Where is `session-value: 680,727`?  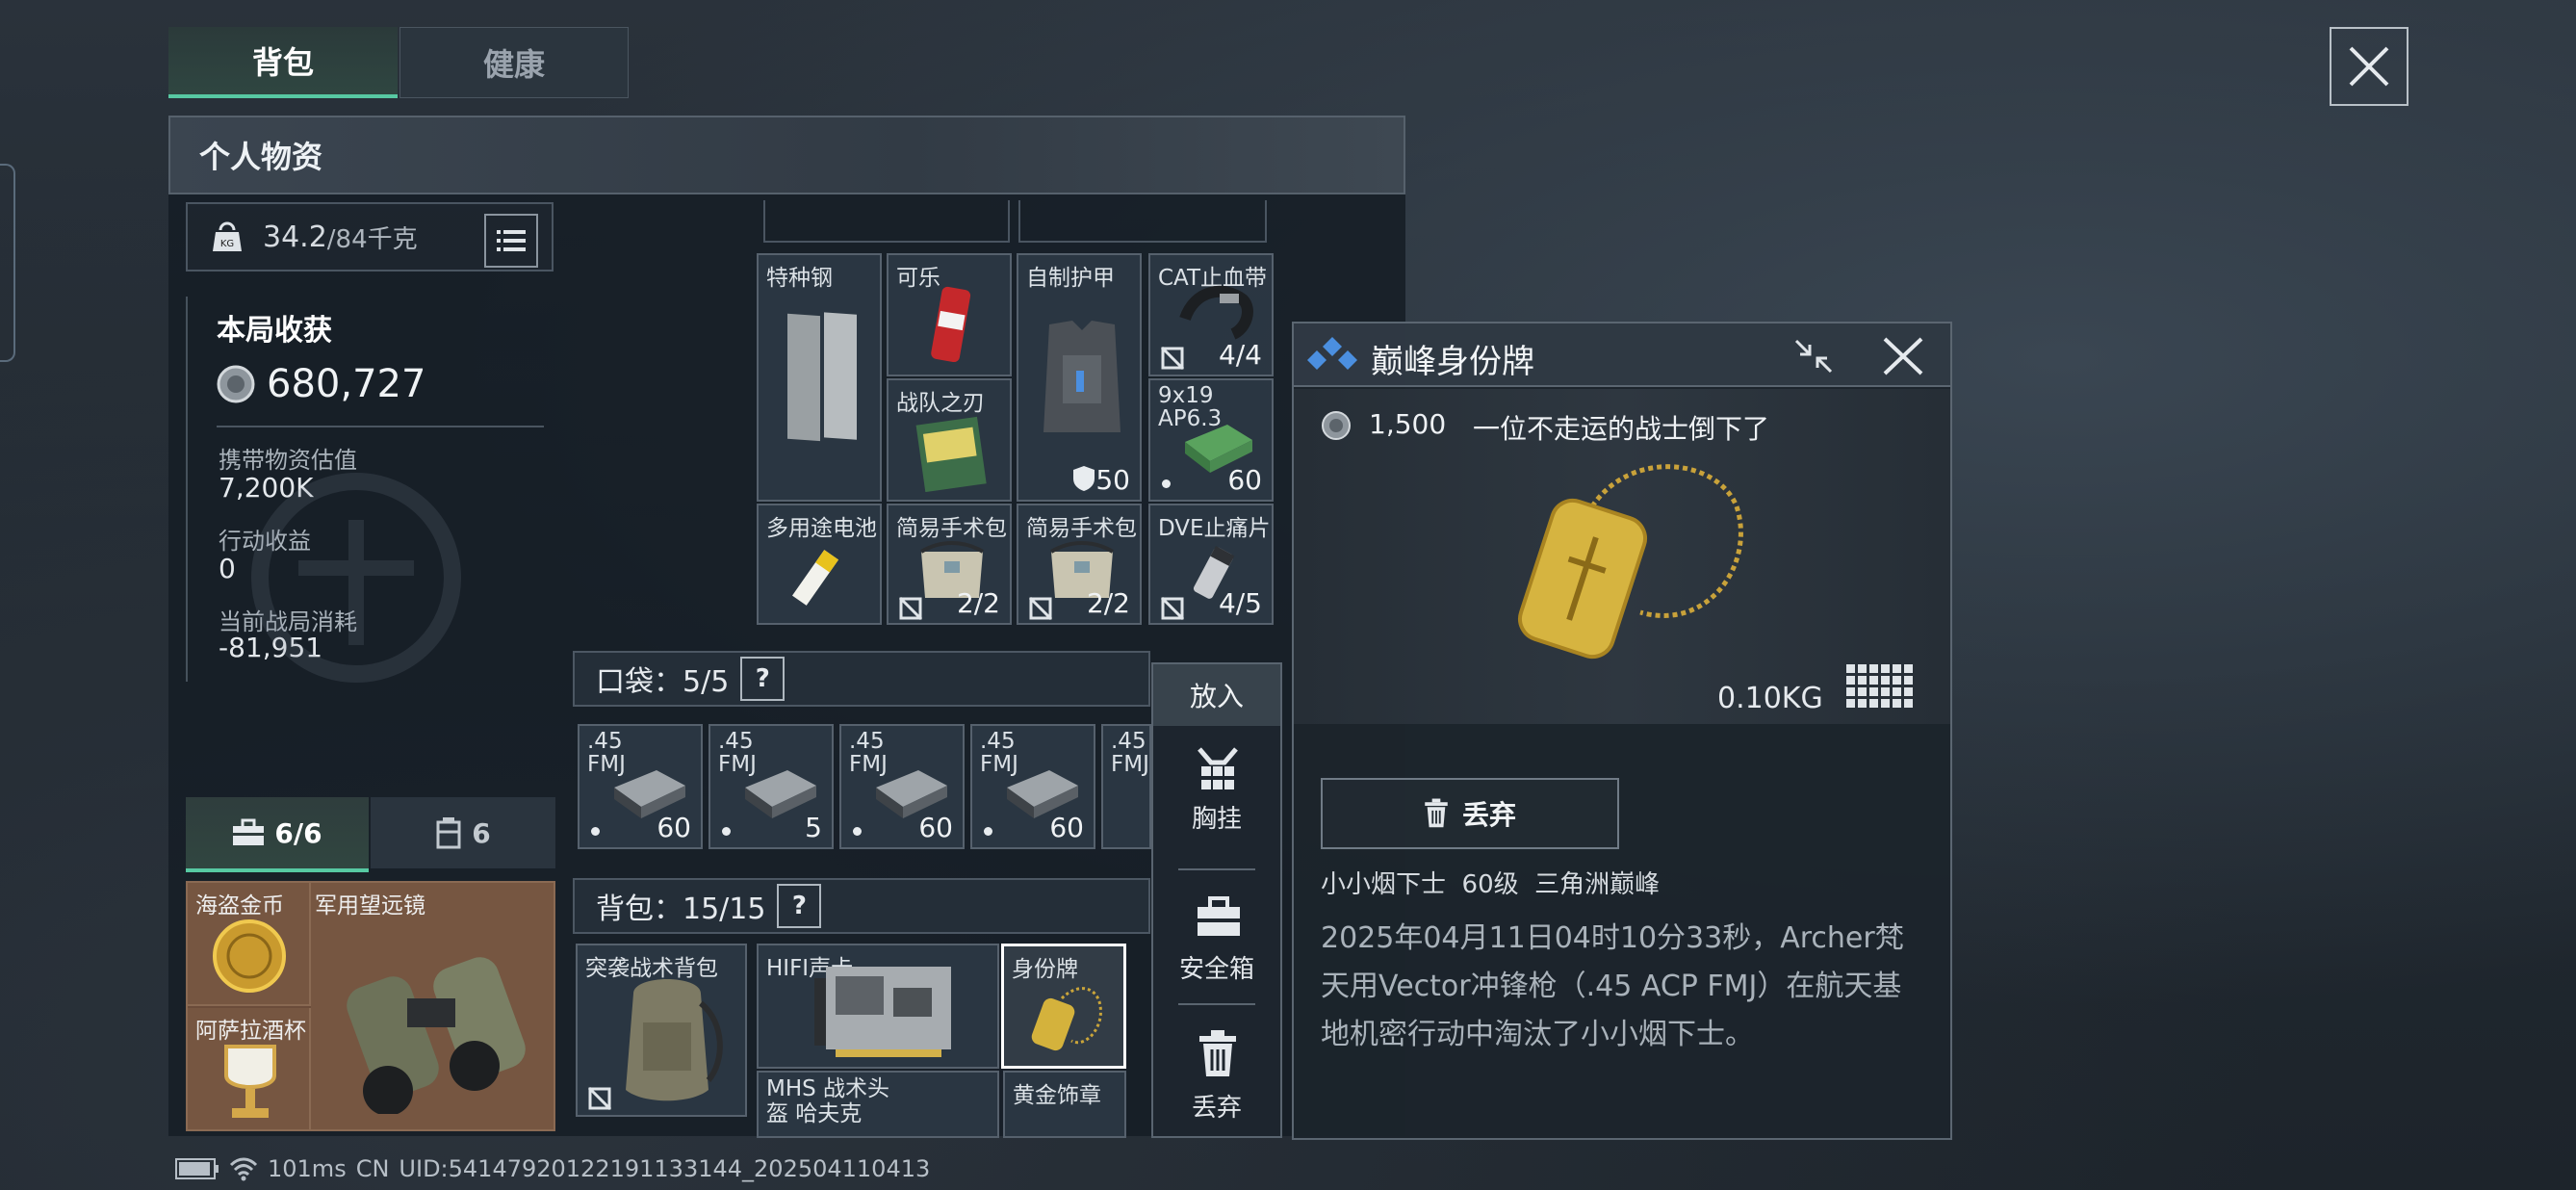 session-value: 680,727 is located at coordinates (346, 384).